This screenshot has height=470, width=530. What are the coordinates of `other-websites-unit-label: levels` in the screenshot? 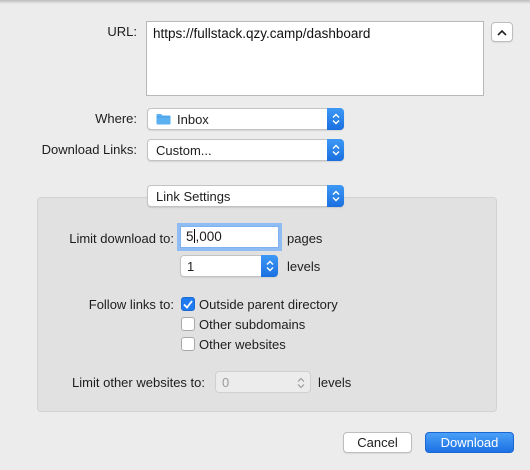 It's located at (335, 382).